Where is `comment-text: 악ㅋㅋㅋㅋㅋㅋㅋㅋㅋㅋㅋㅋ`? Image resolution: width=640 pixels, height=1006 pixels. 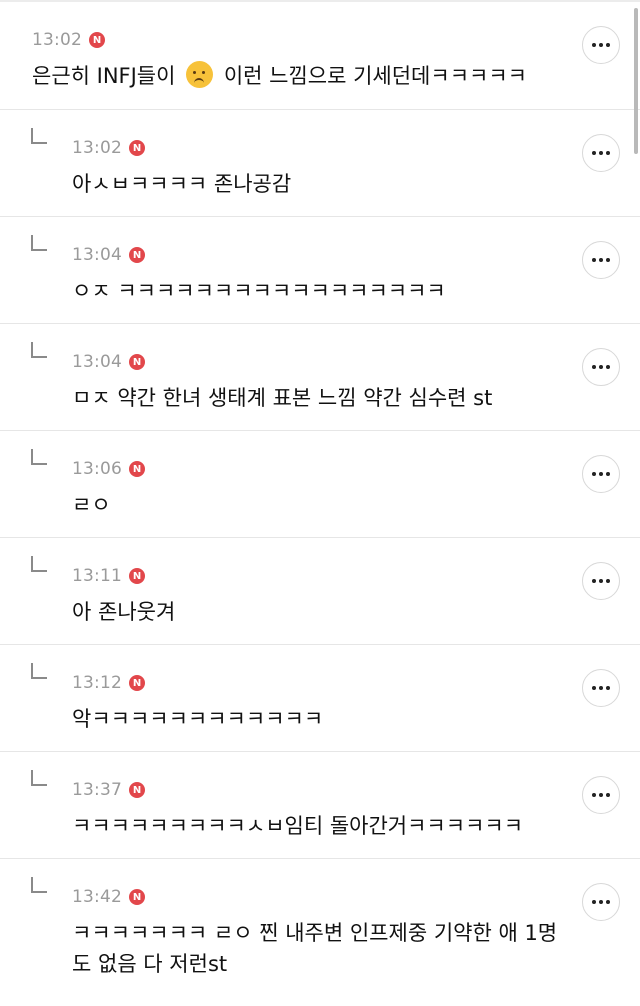
comment-text: 악ㅋㅋㅋㅋㅋㅋㅋㅋㅋㅋㅋㅋ is located at coordinates (198, 719).